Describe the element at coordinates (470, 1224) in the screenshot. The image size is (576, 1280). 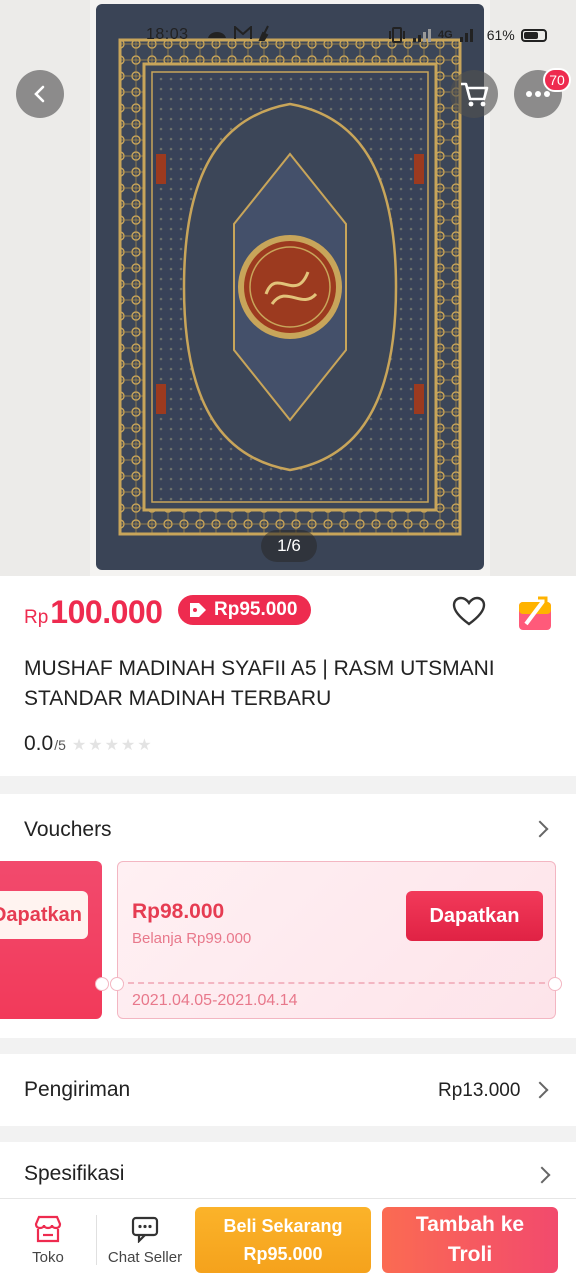
I see `add-to-cart-label-1: Tambah ke` at that location.